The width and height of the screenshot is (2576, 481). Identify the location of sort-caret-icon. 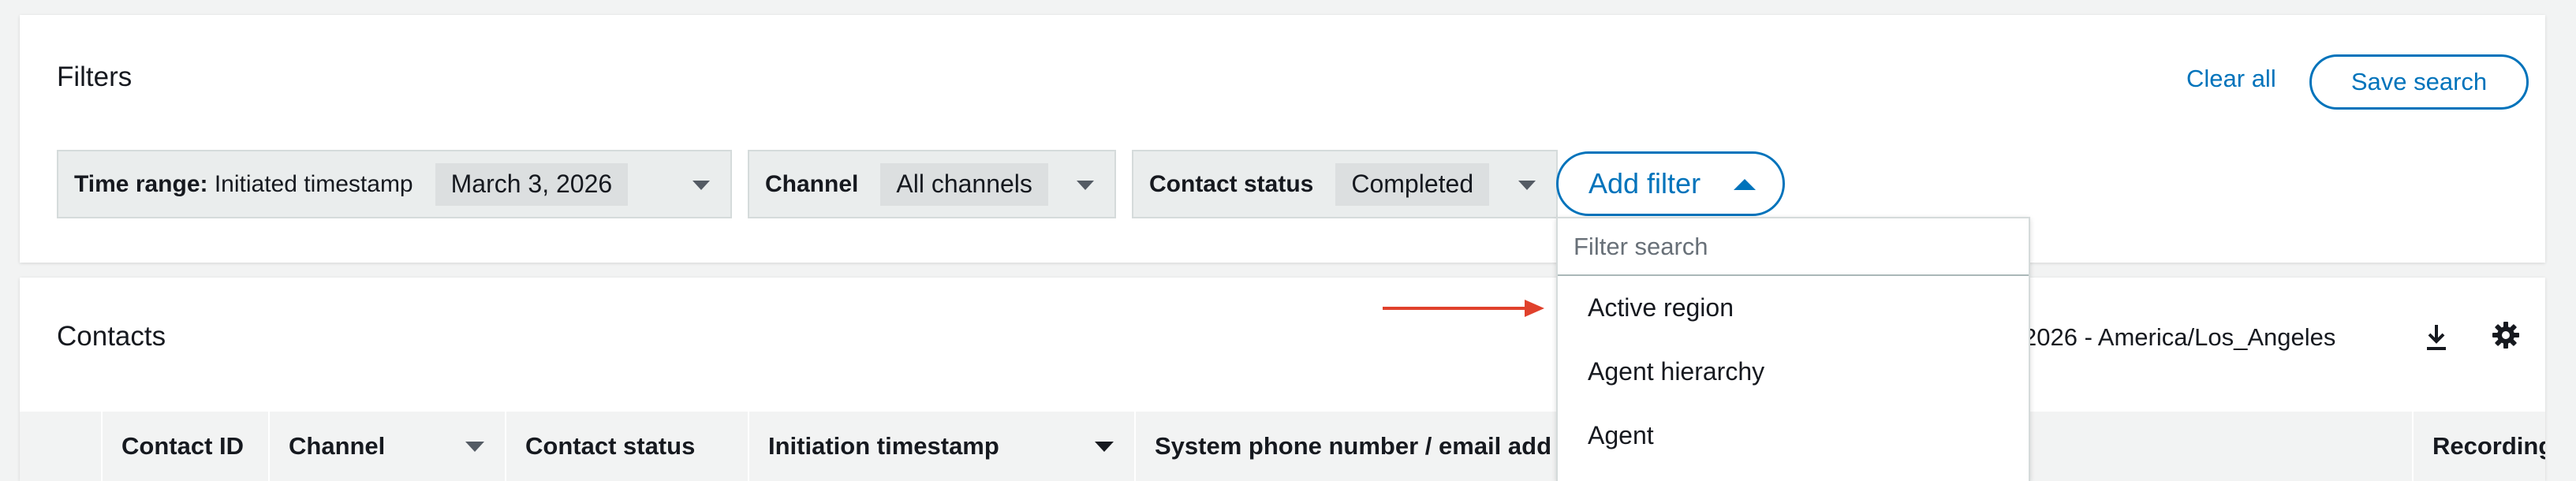
(474, 447).